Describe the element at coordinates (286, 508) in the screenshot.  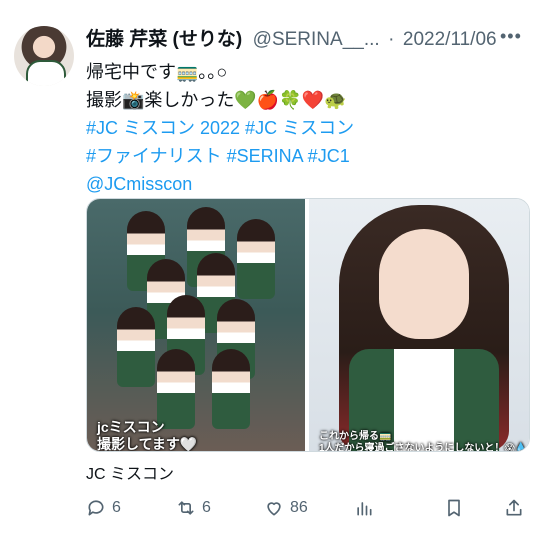
I see `like-button: 86` at that location.